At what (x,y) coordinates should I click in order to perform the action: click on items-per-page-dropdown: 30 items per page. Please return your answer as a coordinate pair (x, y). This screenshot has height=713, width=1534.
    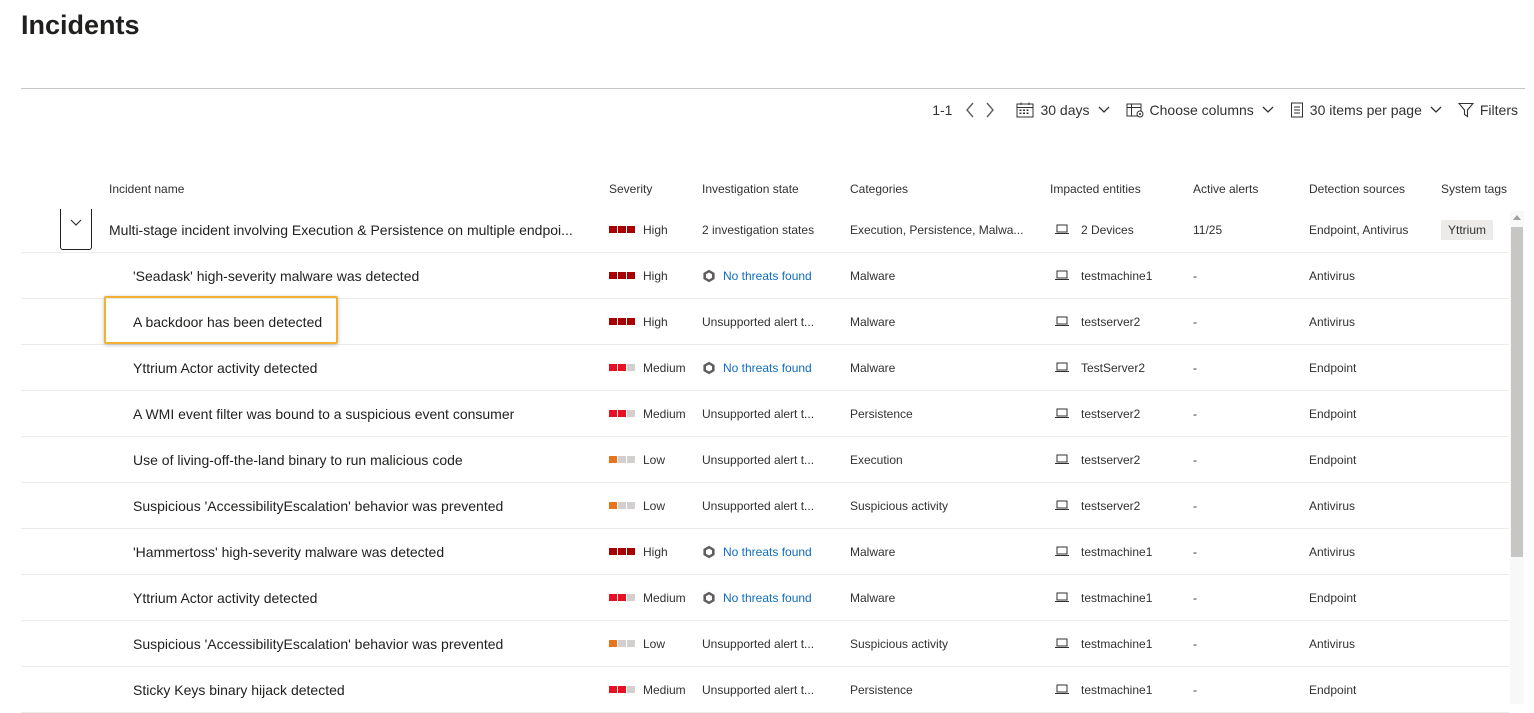
    Looking at the image, I should click on (1366, 110).